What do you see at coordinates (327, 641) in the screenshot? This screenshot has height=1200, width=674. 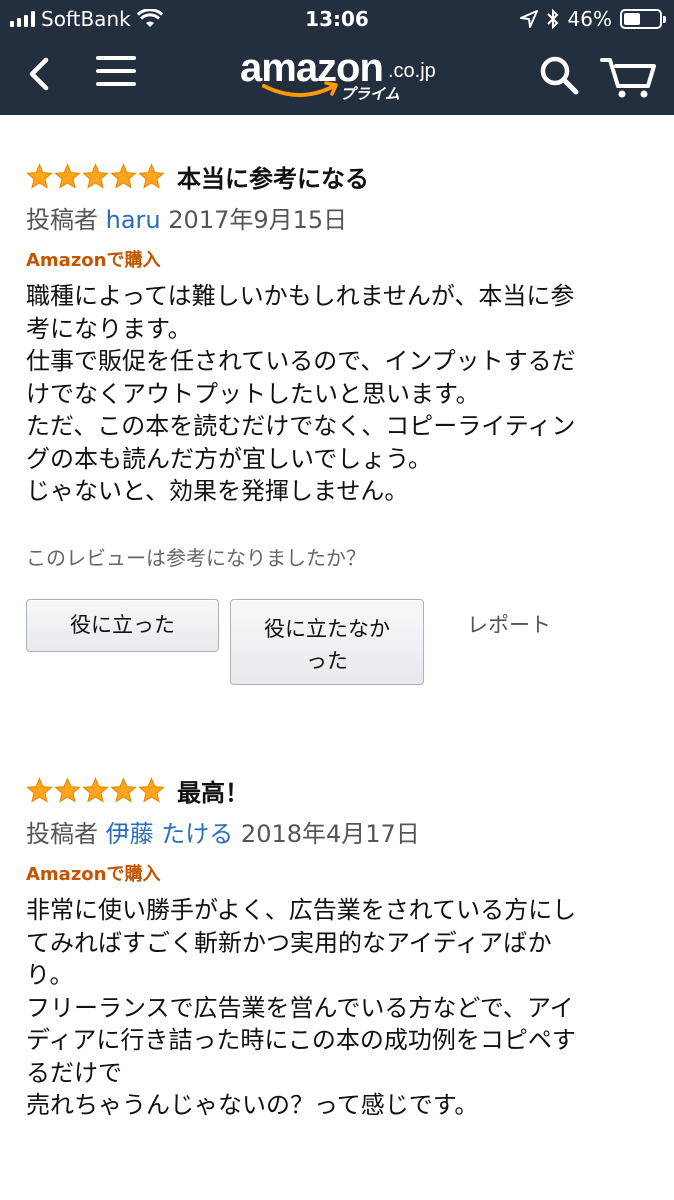 I see `not-helpful-button: 役に立たなか った` at bounding box center [327, 641].